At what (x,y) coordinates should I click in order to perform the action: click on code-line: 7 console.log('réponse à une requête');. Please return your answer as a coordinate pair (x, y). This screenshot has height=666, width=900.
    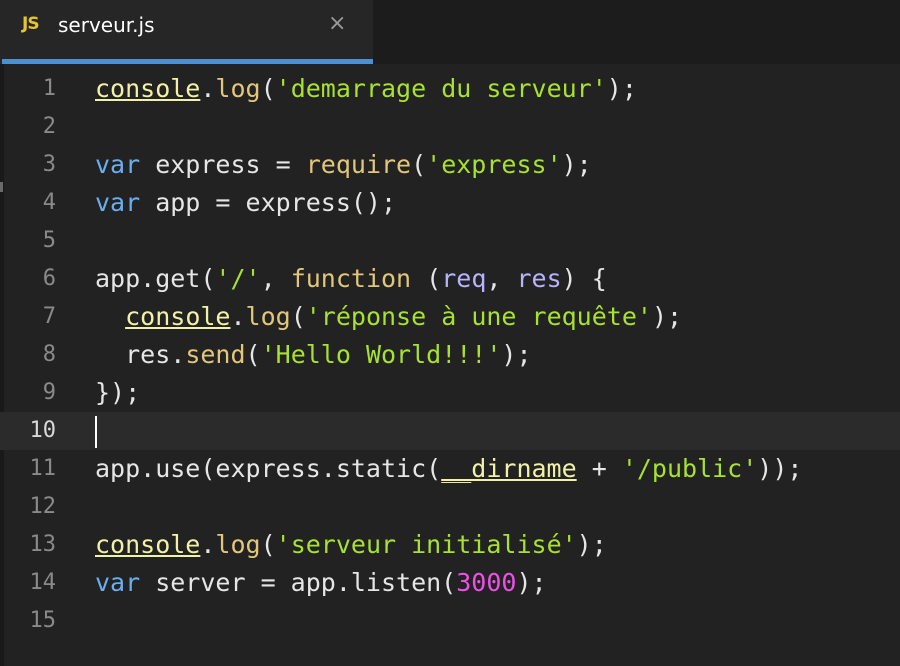
    Looking at the image, I should click on (450, 317).